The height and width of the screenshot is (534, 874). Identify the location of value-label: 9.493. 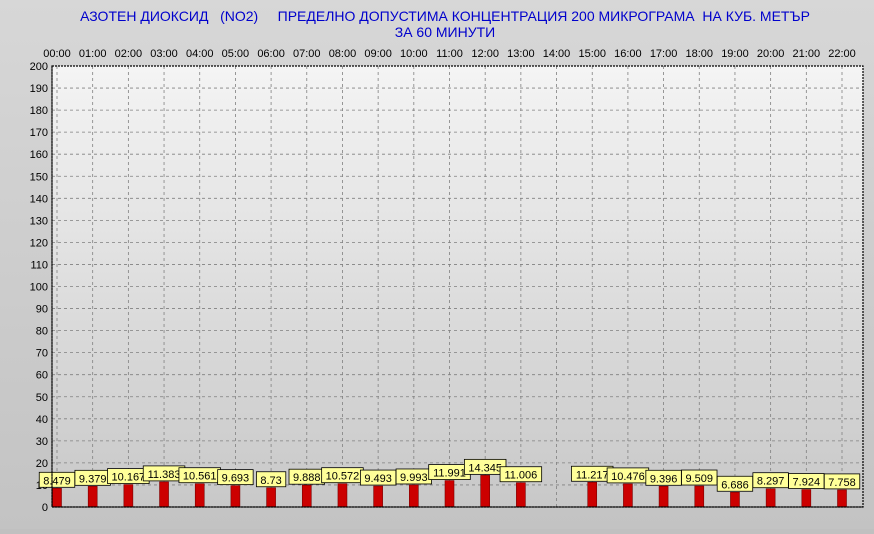
(378, 477).